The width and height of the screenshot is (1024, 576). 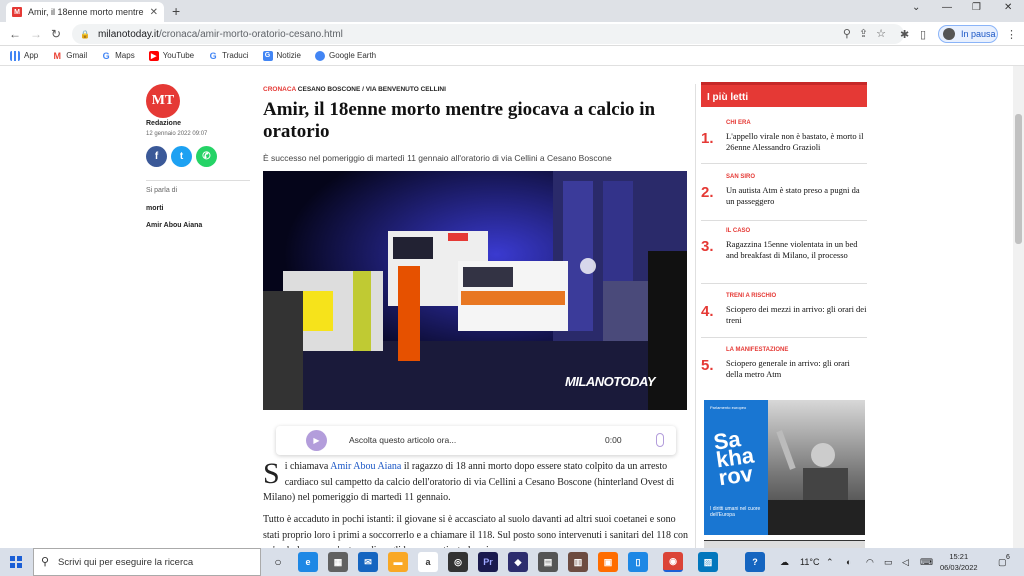 I want to click on bookmark-youtube: ▶ YouTube, so click(x=171, y=55).